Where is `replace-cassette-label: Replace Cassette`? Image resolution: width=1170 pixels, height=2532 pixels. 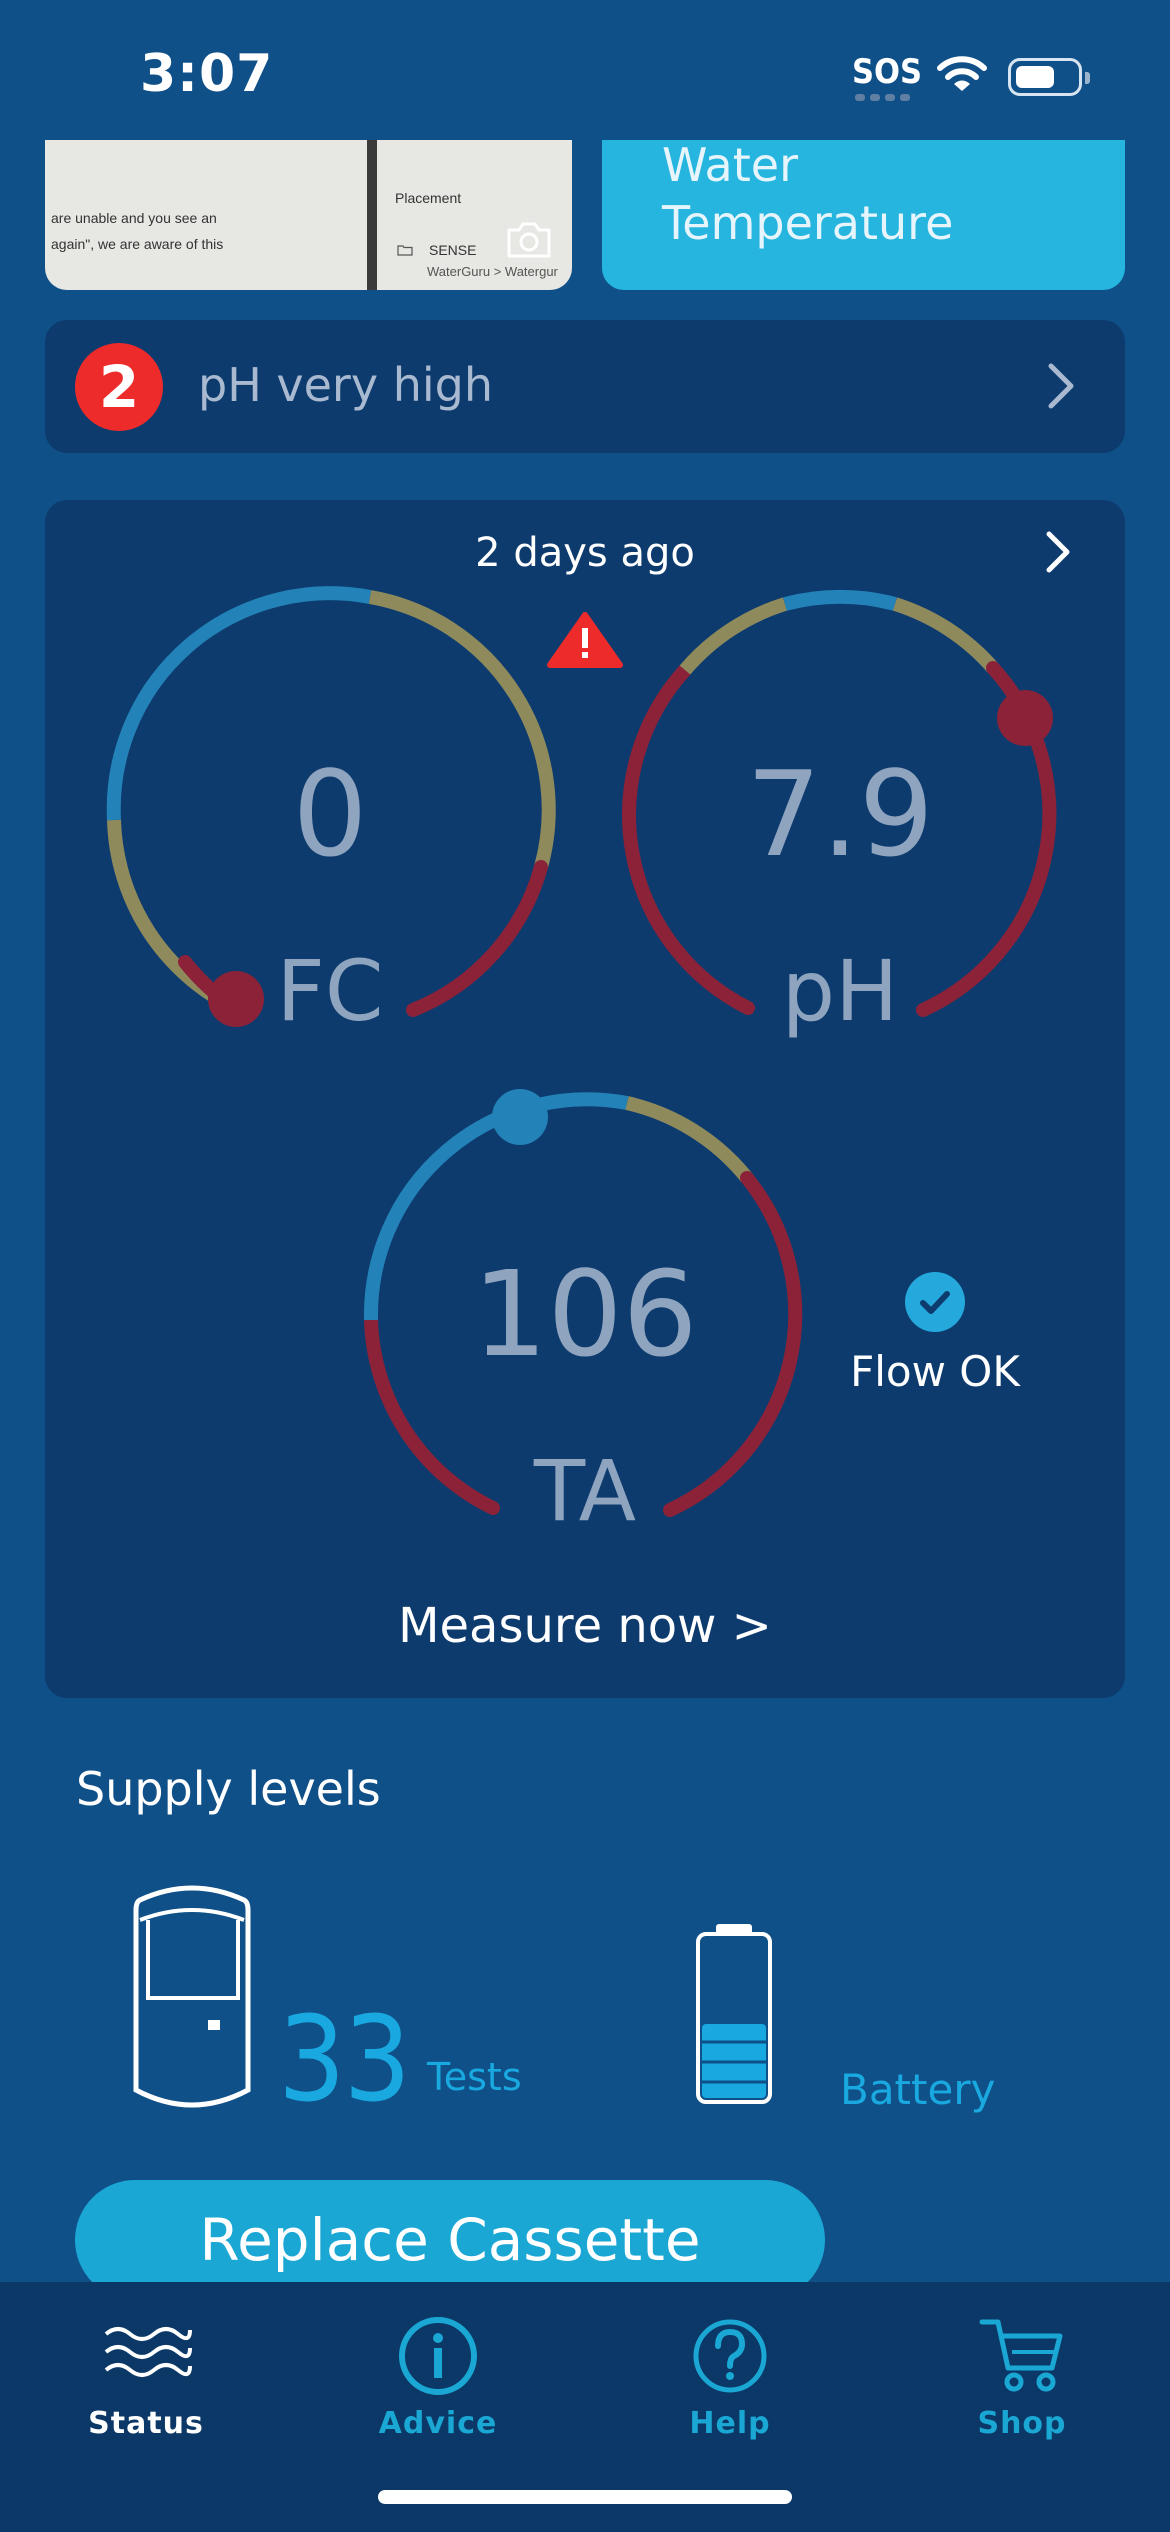
replace-cassette-label: Replace Cassette is located at coordinates (450, 2240).